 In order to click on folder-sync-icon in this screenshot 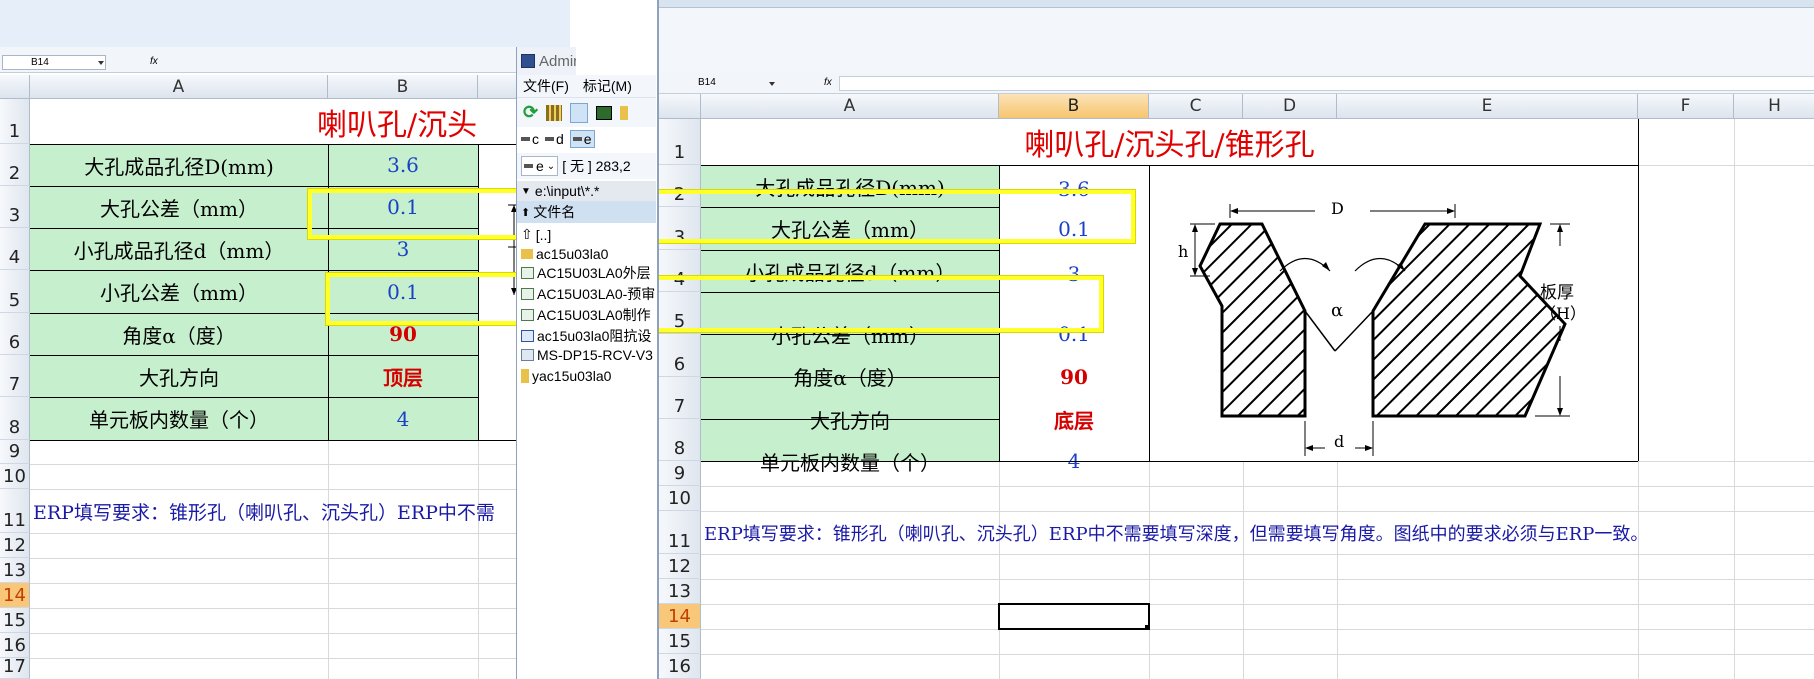, I will do `click(624, 112)`.